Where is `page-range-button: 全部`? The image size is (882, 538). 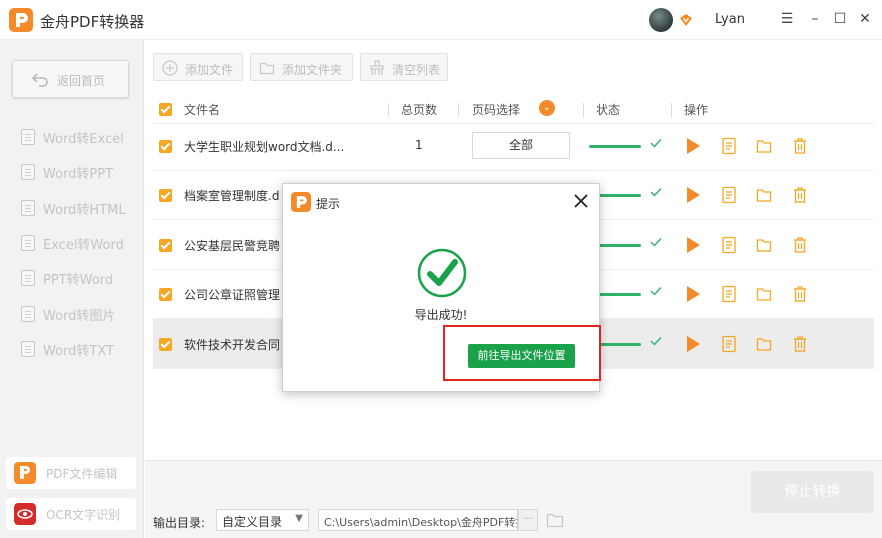
page-range-button: 全部 is located at coordinates (521, 145).